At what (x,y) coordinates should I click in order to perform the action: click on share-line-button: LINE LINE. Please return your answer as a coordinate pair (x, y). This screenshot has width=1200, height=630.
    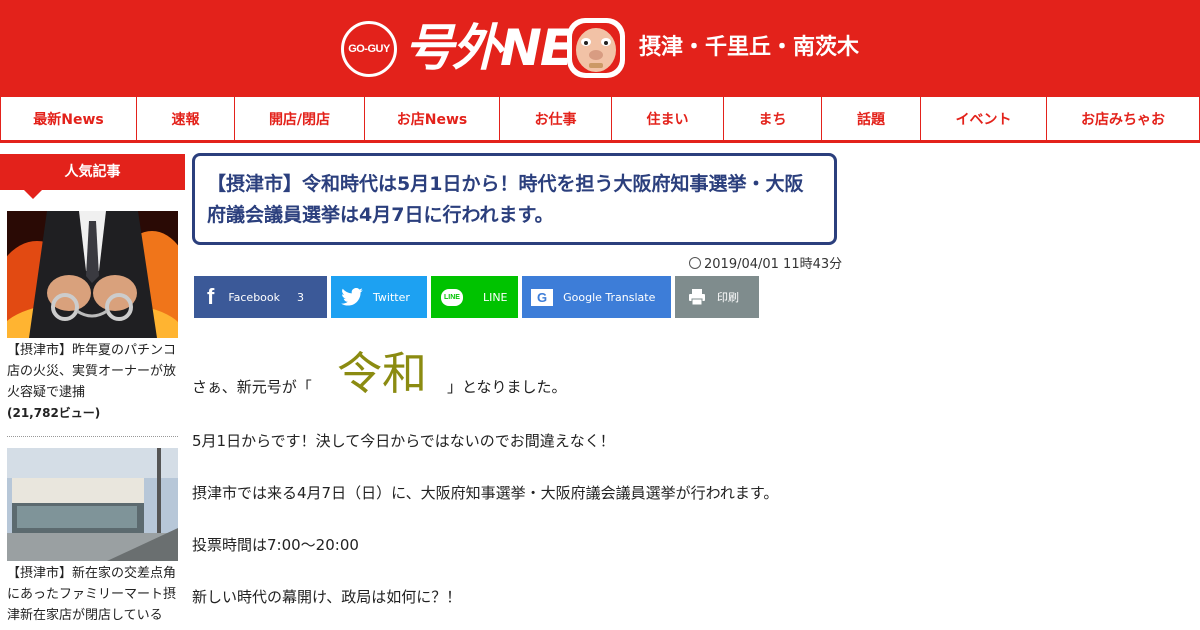
    Looking at the image, I should click on (474, 297).